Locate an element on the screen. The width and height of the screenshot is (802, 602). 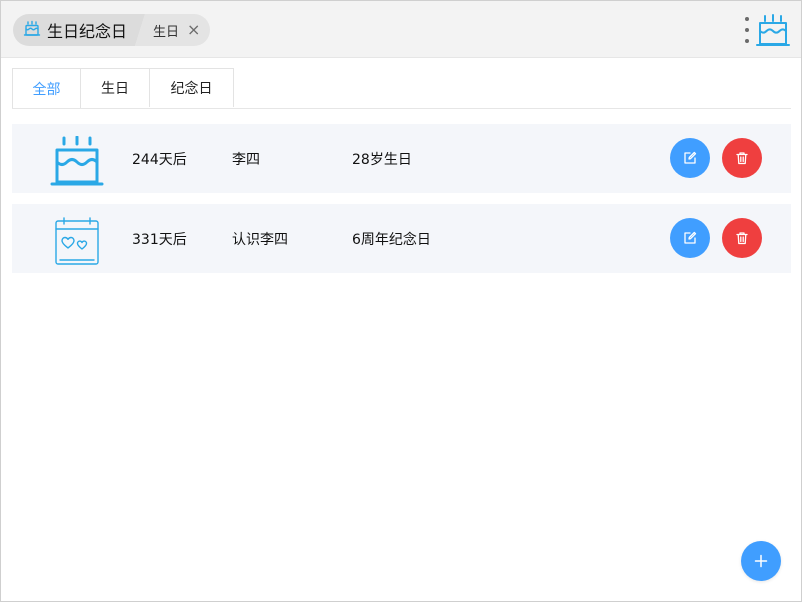
list-item: 331天后 认识李四 6周年纪念日 is located at coordinates (401, 238).